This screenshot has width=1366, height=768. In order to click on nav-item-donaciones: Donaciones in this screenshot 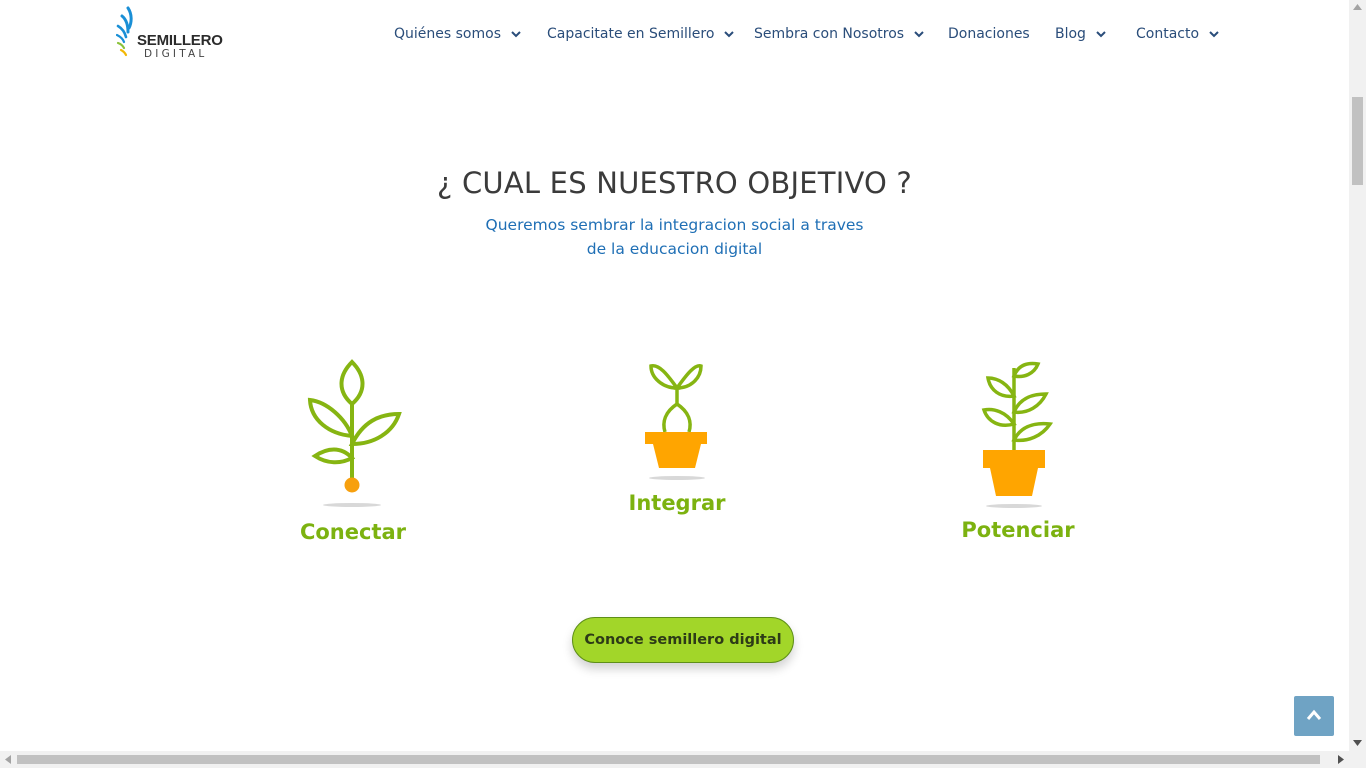, I will do `click(989, 34)`.